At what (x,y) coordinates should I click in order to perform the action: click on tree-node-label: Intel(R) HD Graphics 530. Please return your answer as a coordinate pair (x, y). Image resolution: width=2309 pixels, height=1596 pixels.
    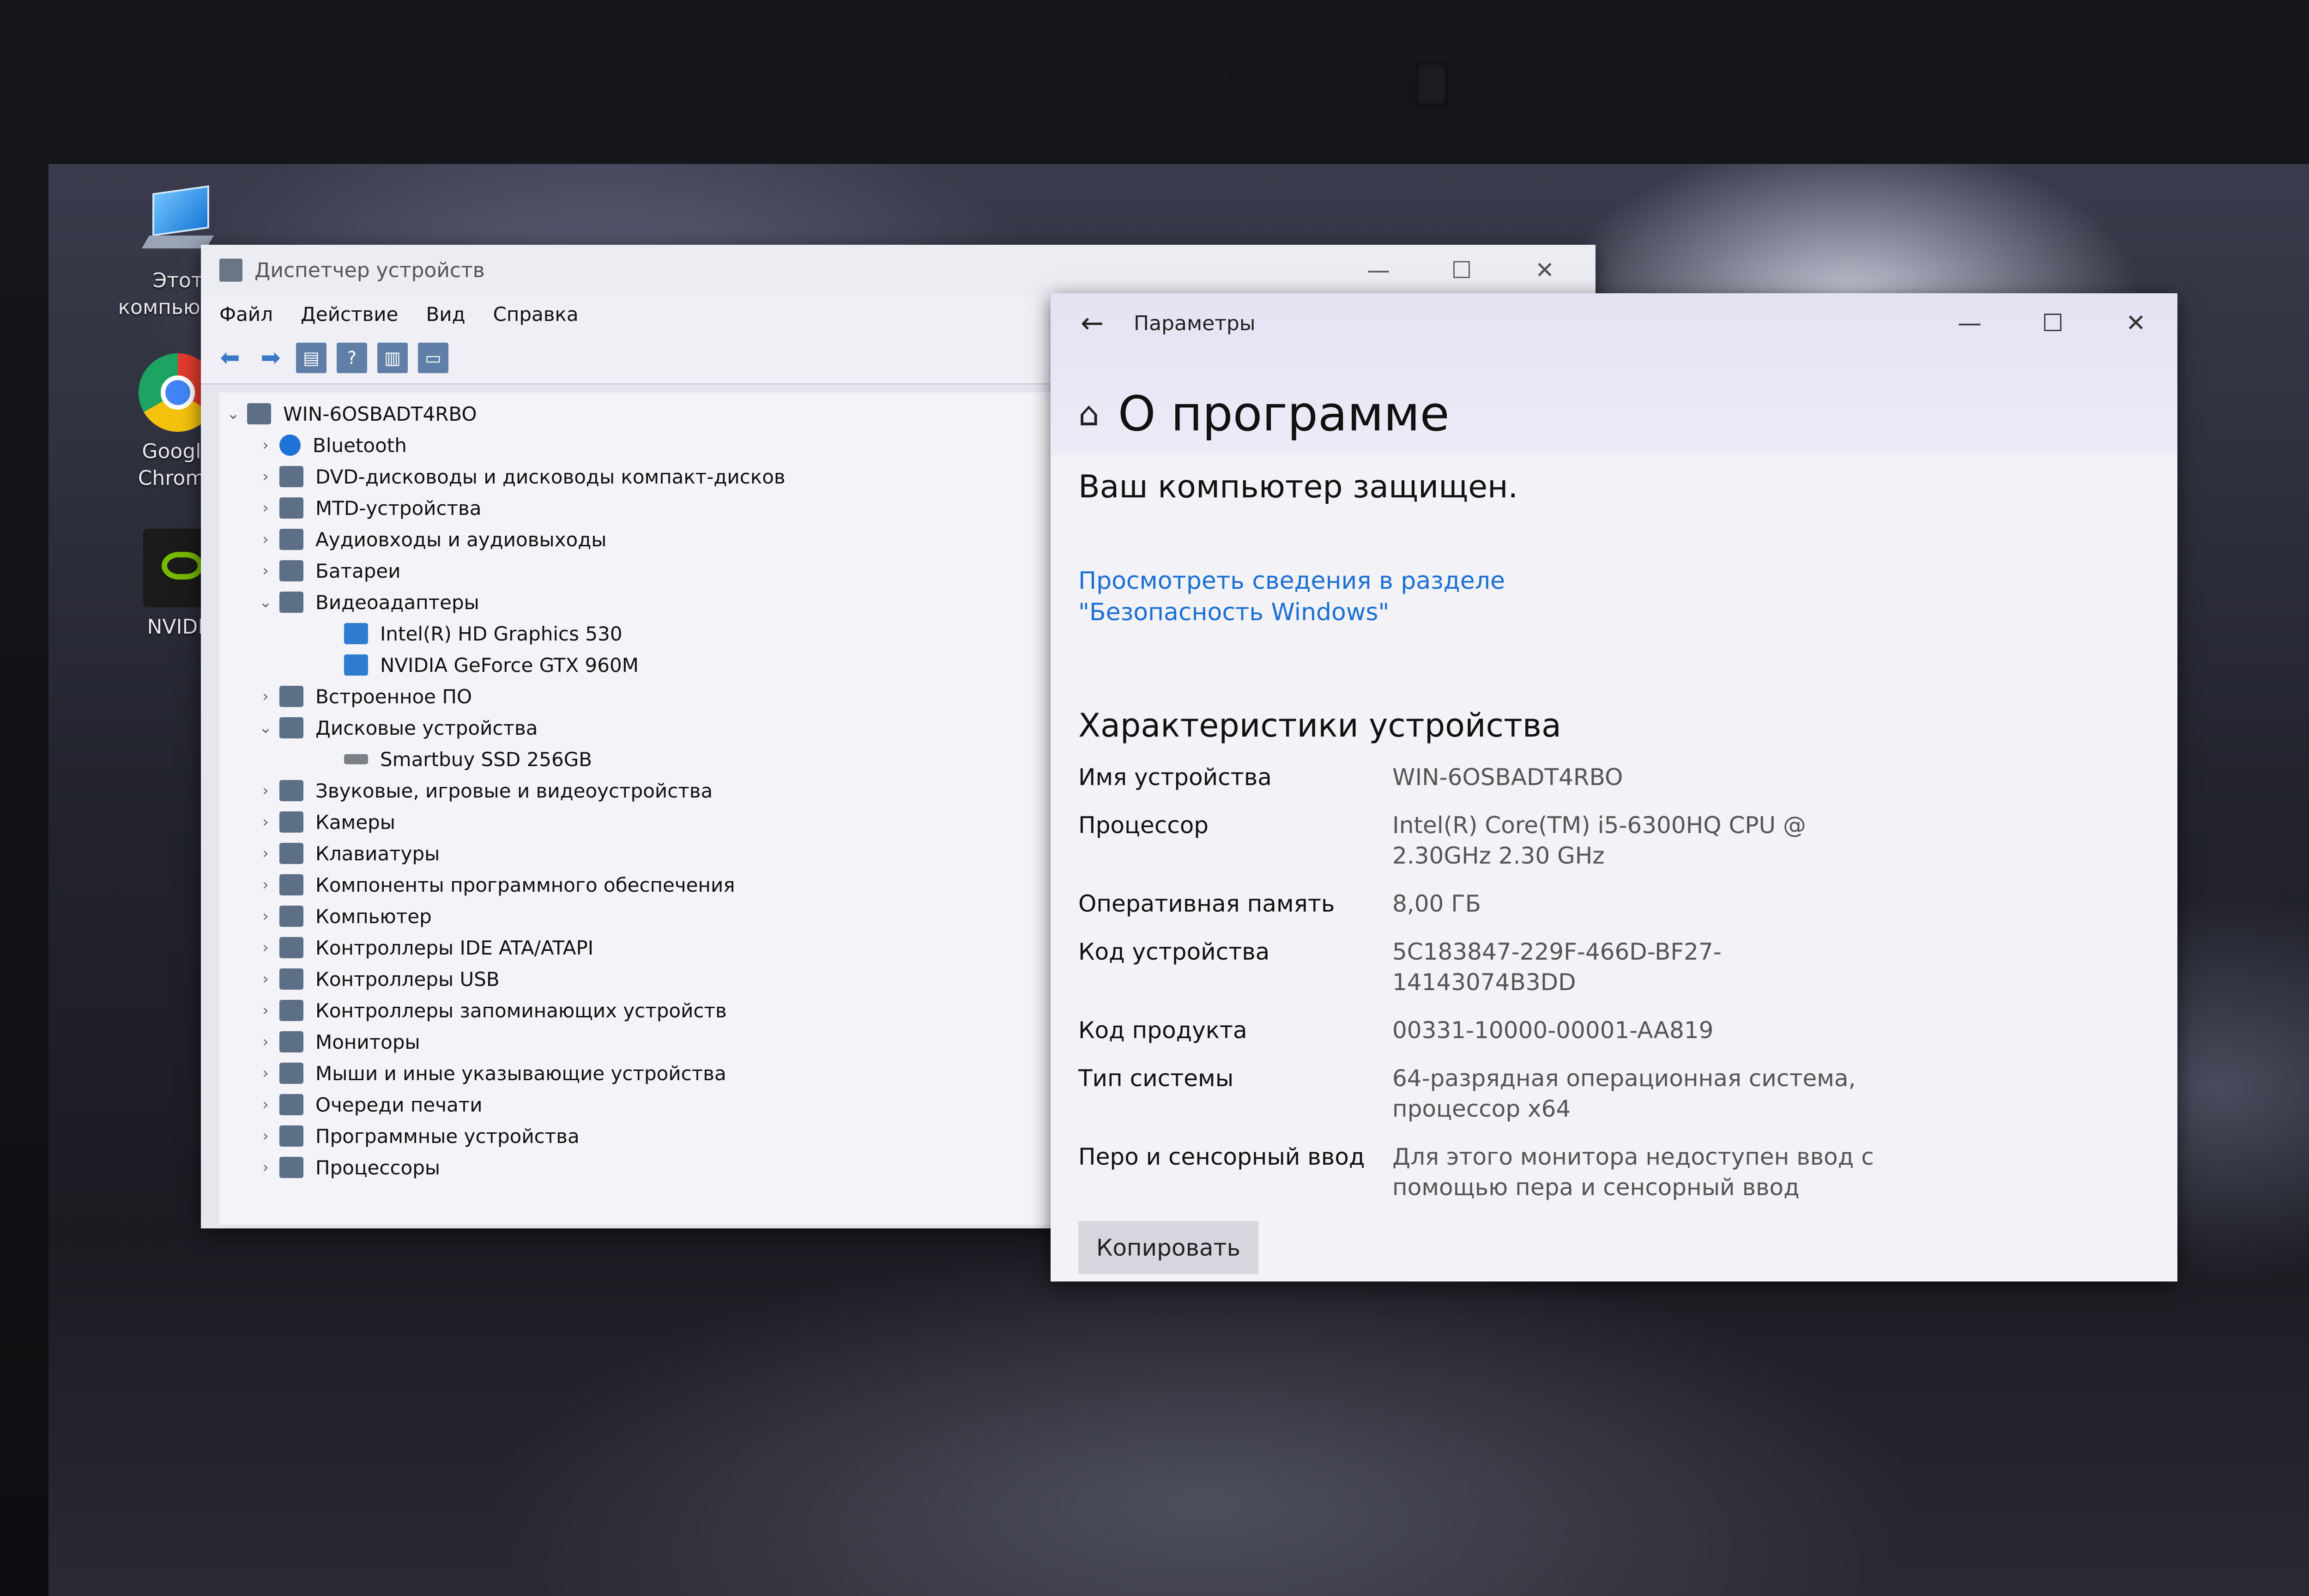
    Looking at the image, I should click on (501, 633).